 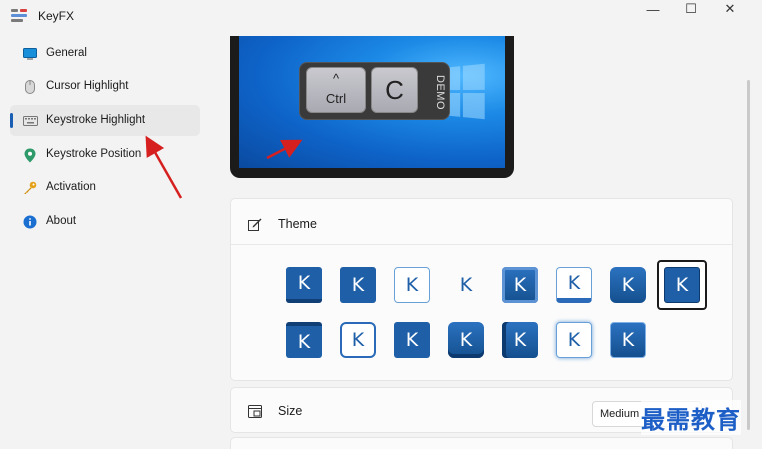 I want to click on sidebar-item-keystroke-highlight: Keystroke Highlight, so click(x=105, y=120).